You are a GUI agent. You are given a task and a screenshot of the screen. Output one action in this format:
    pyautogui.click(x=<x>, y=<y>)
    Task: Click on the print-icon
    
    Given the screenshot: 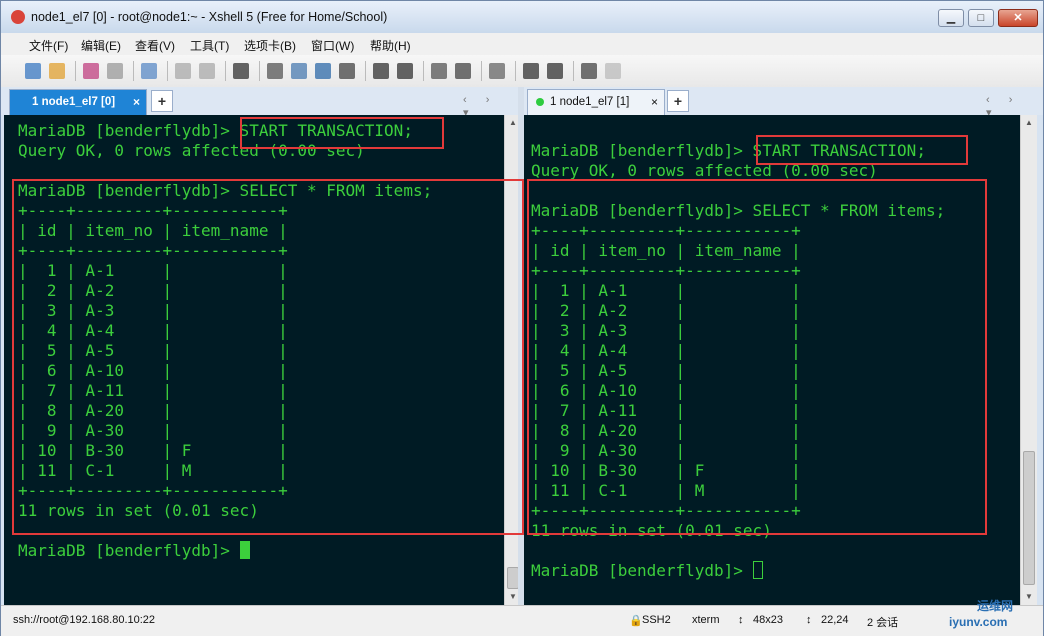 What is the action you would take?
    pyautogui.click(x=275, y=71)
    